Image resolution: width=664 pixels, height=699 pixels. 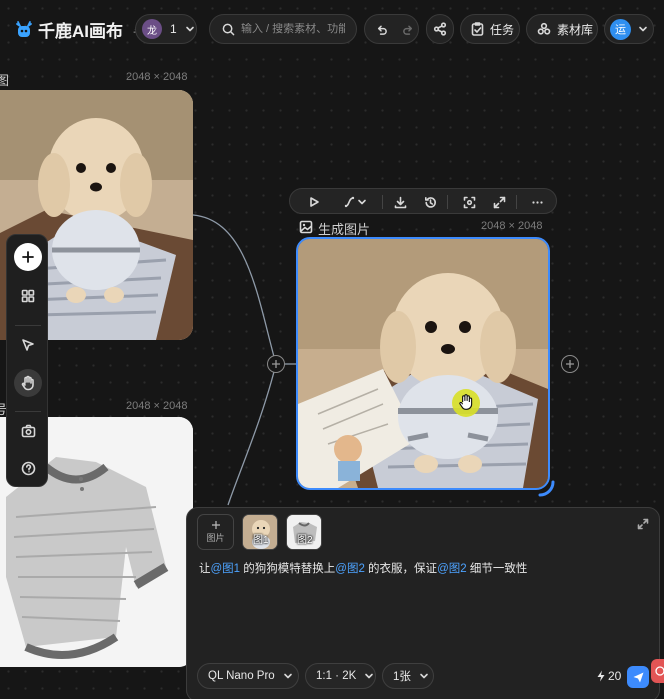 I want to click on credits-value: 20, so click(x=615, y=676).